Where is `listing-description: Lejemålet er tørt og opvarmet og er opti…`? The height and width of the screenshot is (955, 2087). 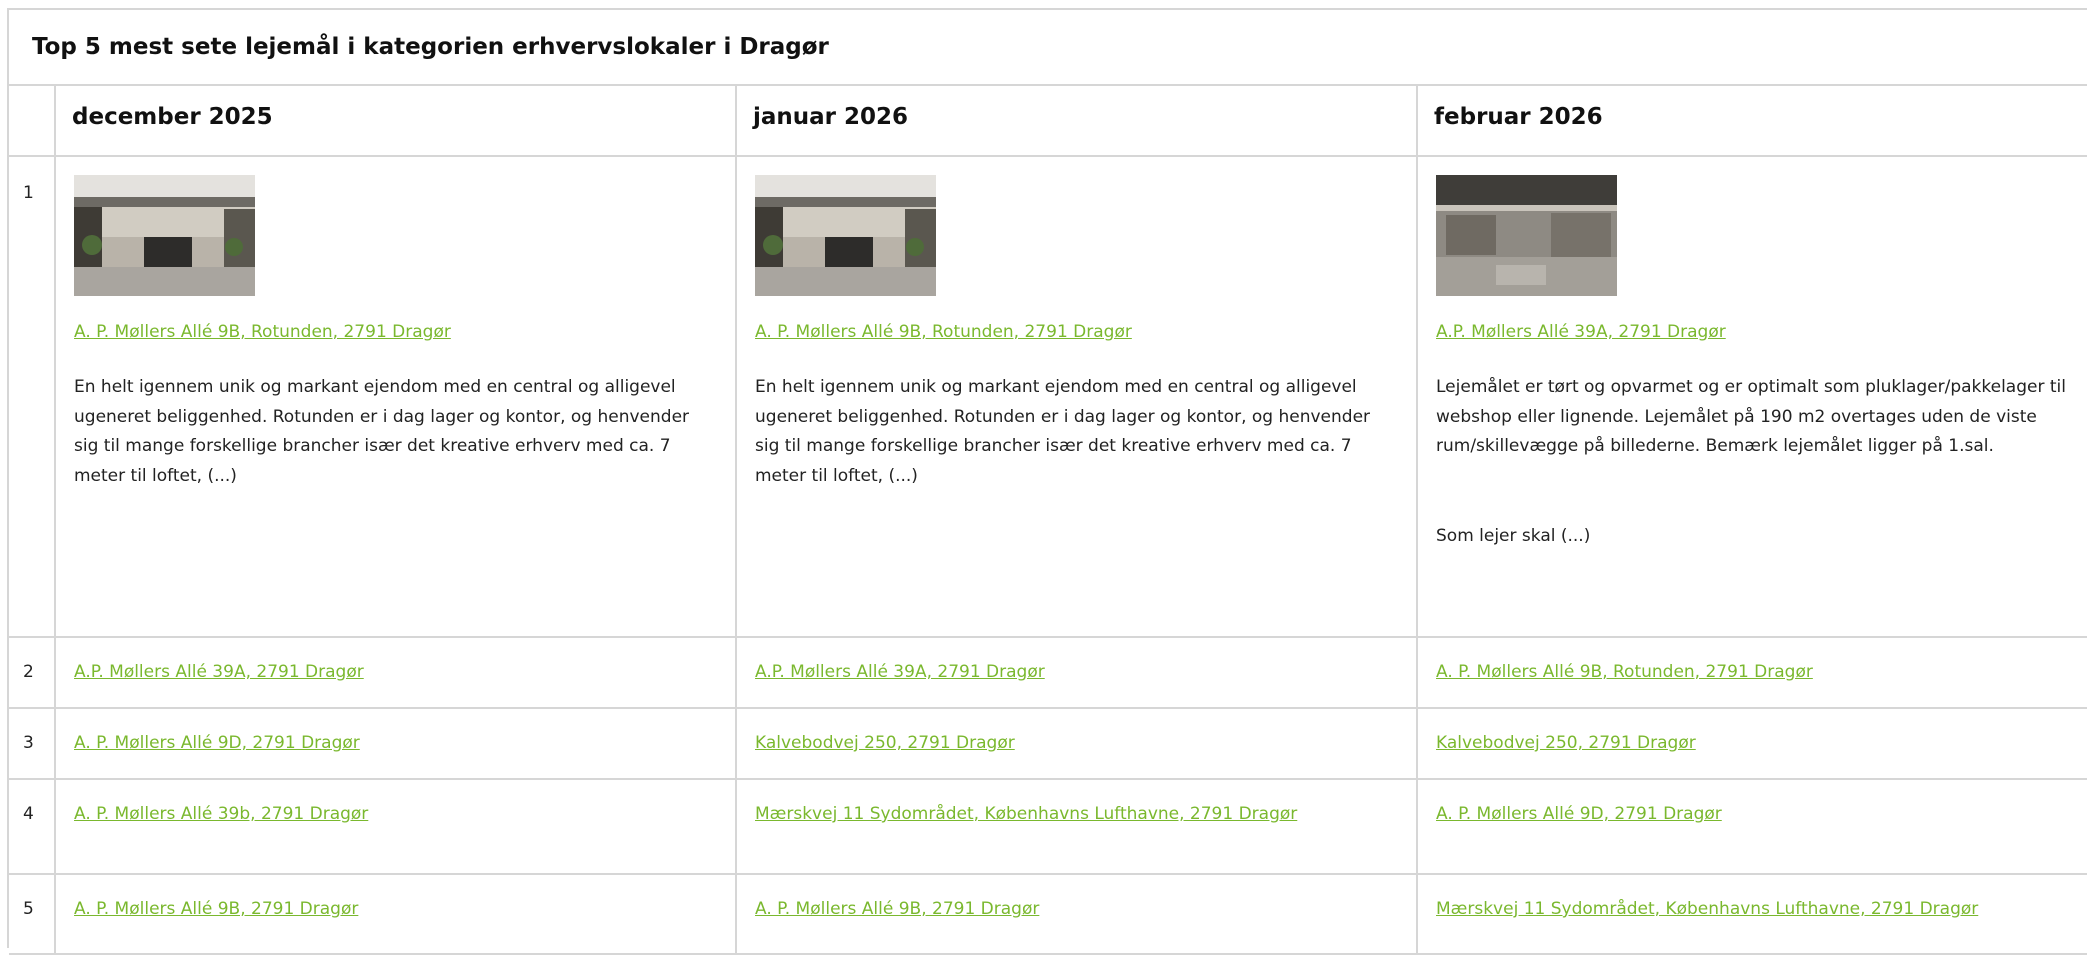
listing-description: Lejemålet er tørt og opvarmet og er opti… is located at coordinates (1751, 416).